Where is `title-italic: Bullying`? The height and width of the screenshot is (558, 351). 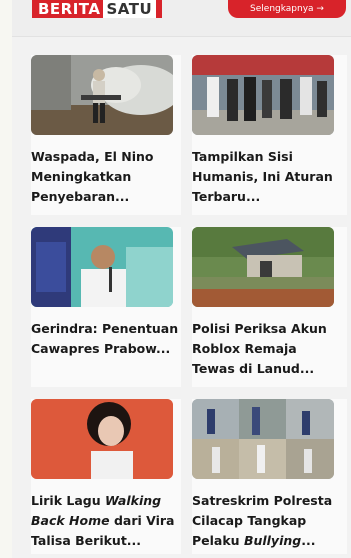
title-italic: Bullying is located at coordinates (272, 540).